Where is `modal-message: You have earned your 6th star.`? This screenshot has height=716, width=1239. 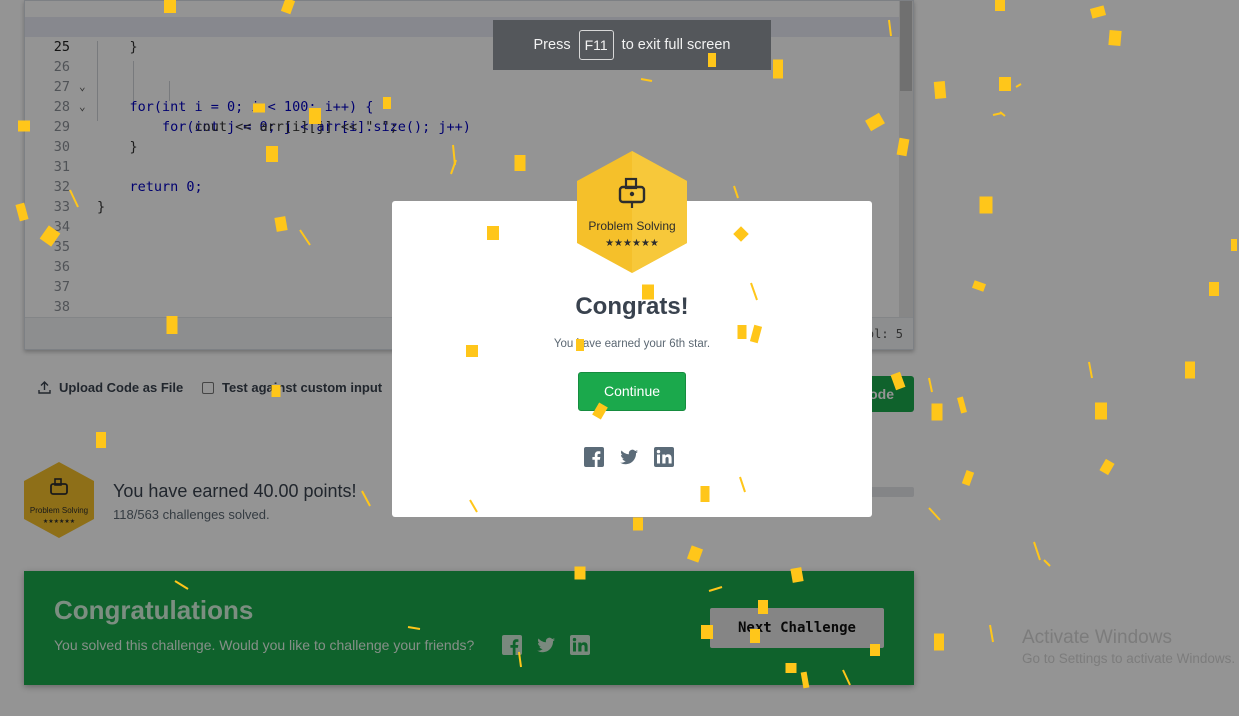 modal-message: You have earned your 6th star. is located at coordinates (632, 344).